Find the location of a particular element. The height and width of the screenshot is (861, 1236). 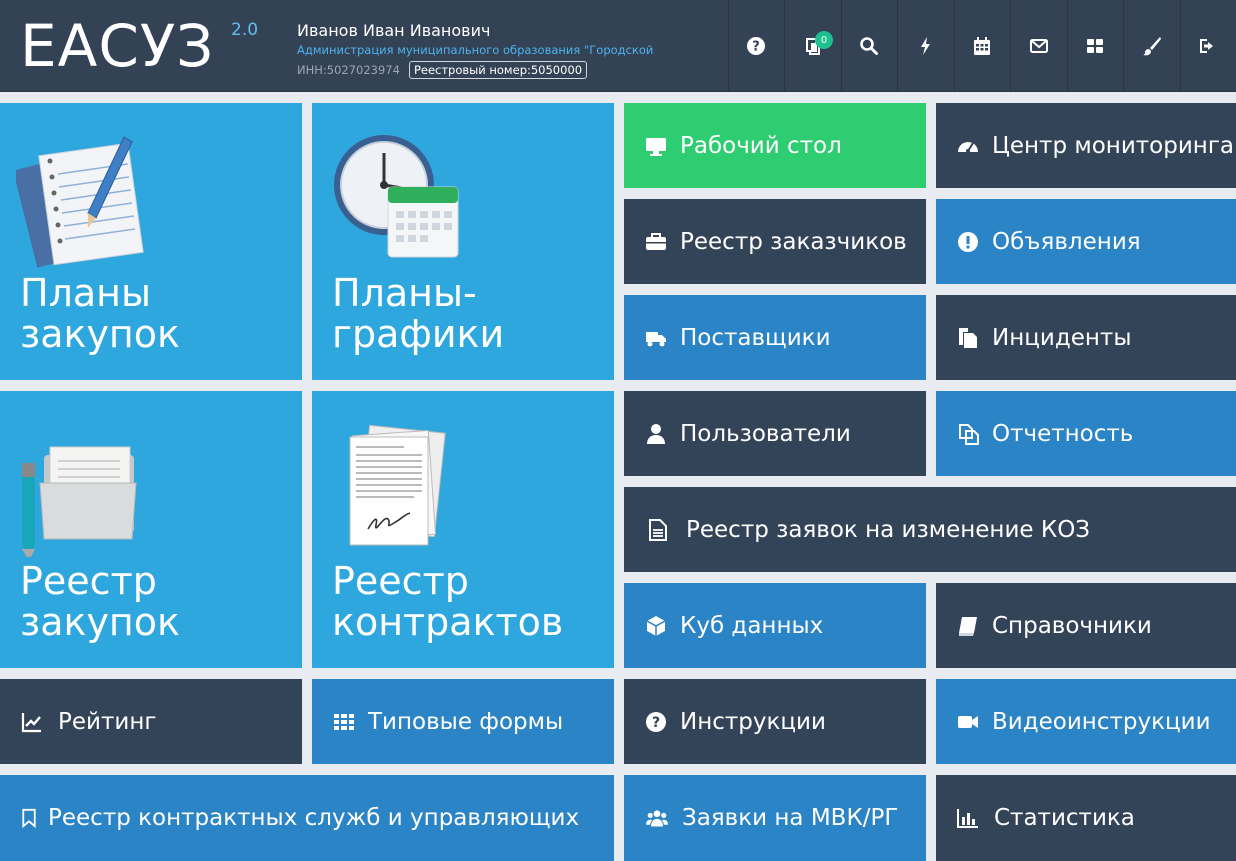

bookmark-icon is located at coordinates (29, 818).